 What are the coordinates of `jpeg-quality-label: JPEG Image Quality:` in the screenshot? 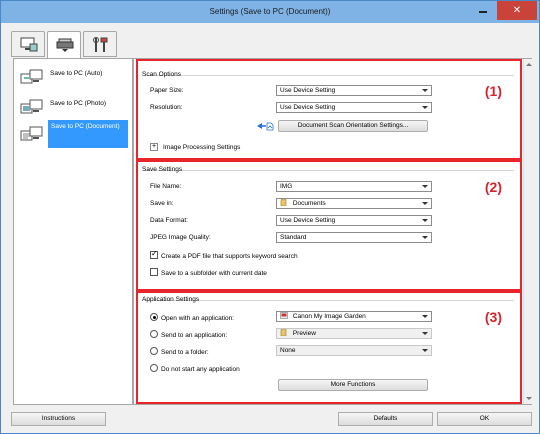 It's located at (180, 237).